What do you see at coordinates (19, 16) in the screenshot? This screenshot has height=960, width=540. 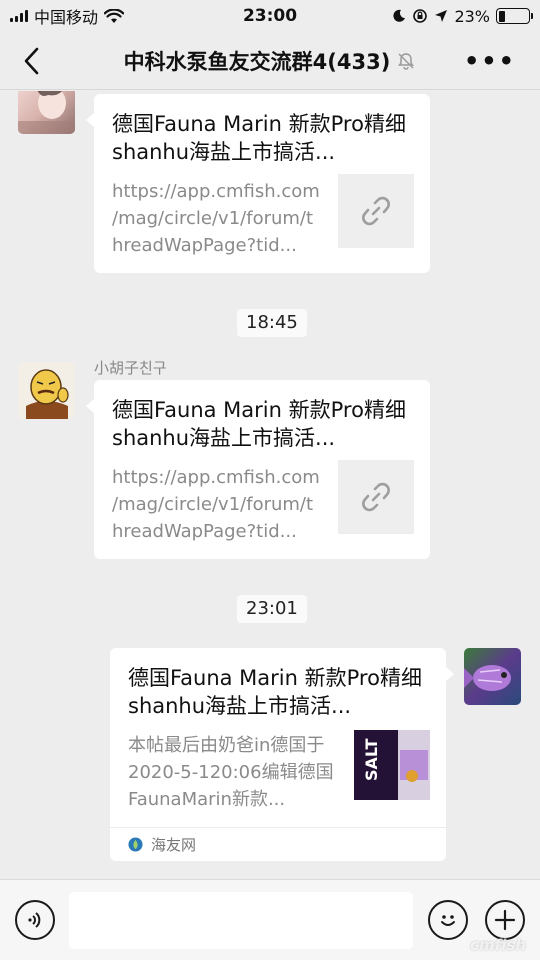 I see `signal-icon` at bounding box center [19, 16].